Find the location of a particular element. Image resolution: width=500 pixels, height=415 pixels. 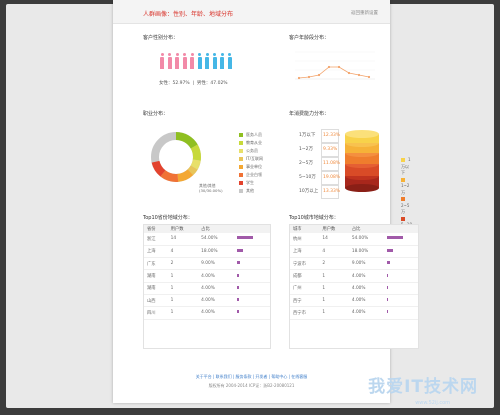

legend-label: 企业白领 is located at coordinates (254, 174).